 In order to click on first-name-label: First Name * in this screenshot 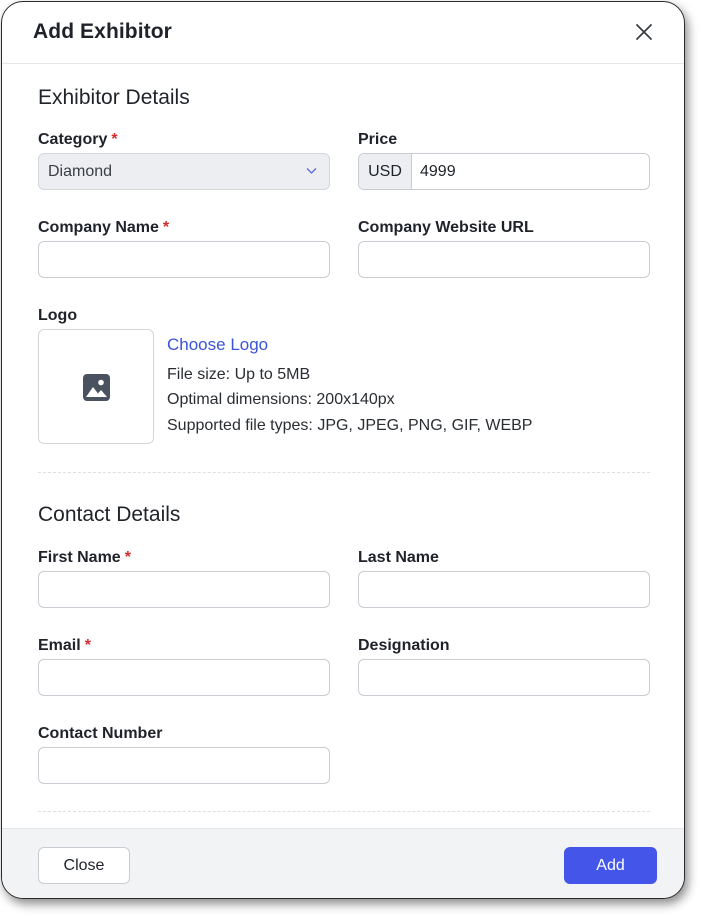, I will do `click(84, 558)`.